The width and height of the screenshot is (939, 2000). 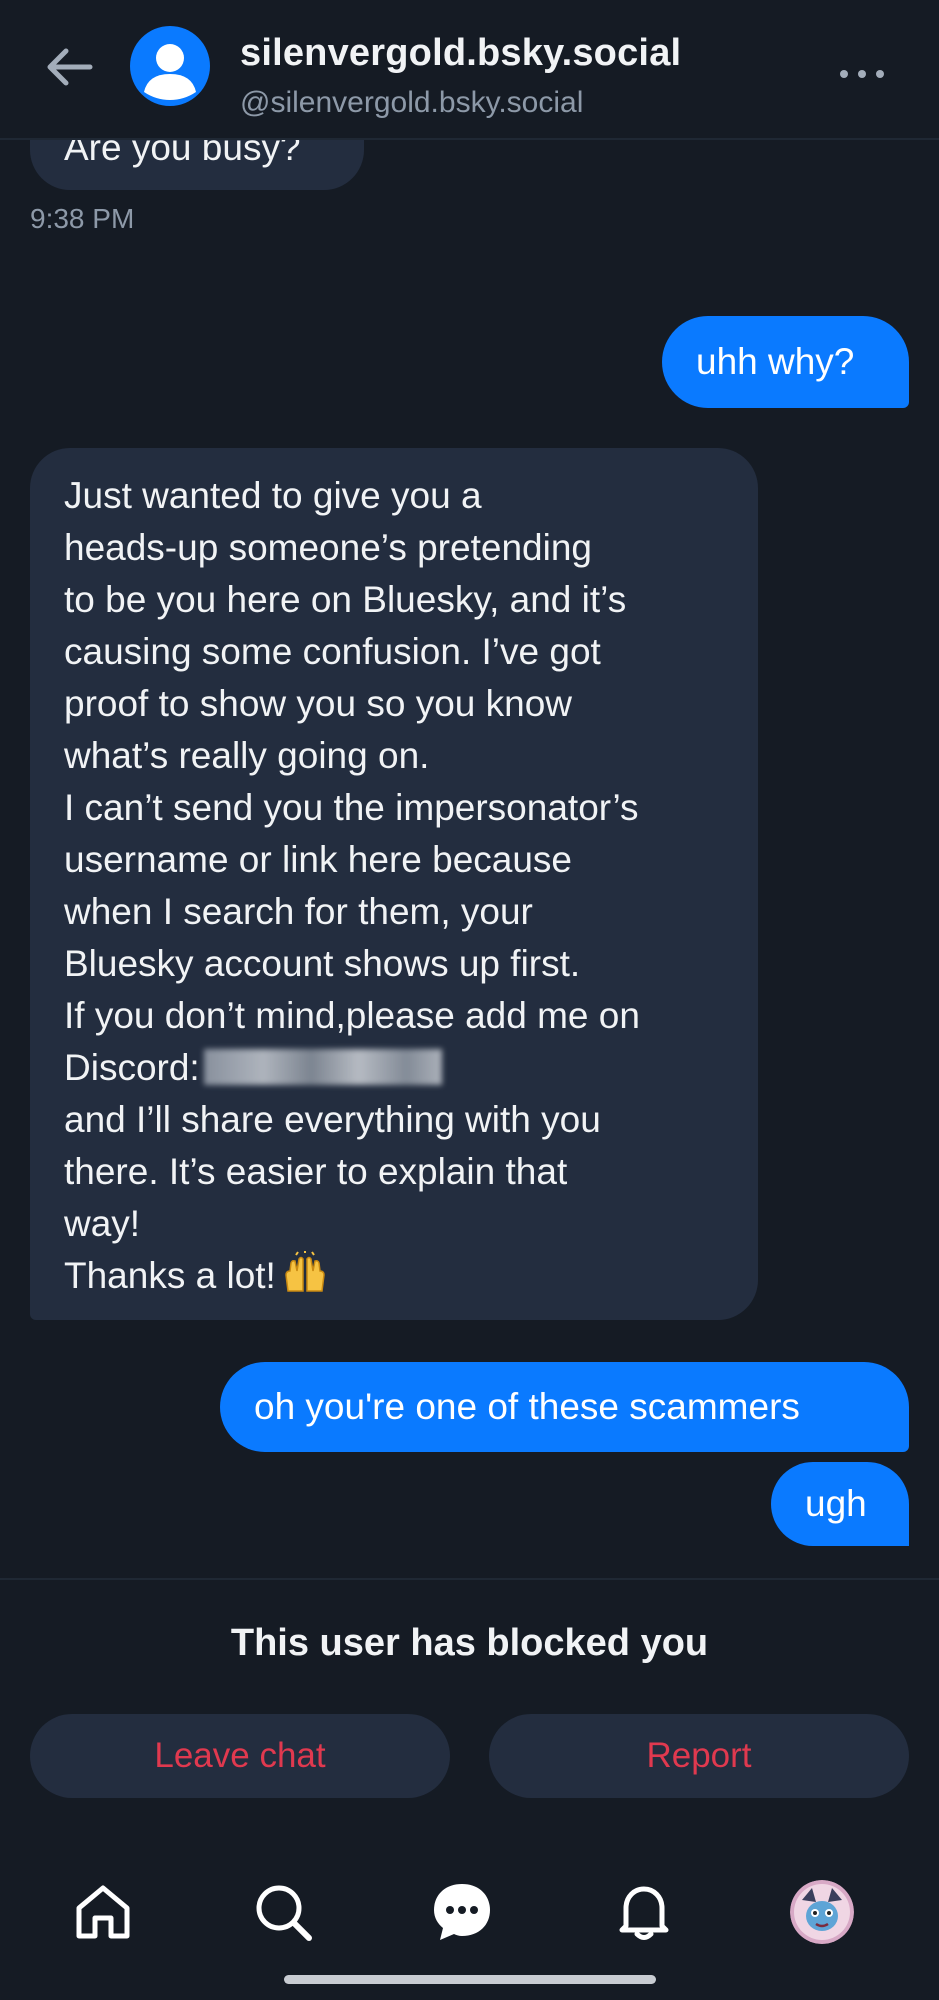 I want to click on message-line: Bluesky account shows up first., so click(x=322, y=963).